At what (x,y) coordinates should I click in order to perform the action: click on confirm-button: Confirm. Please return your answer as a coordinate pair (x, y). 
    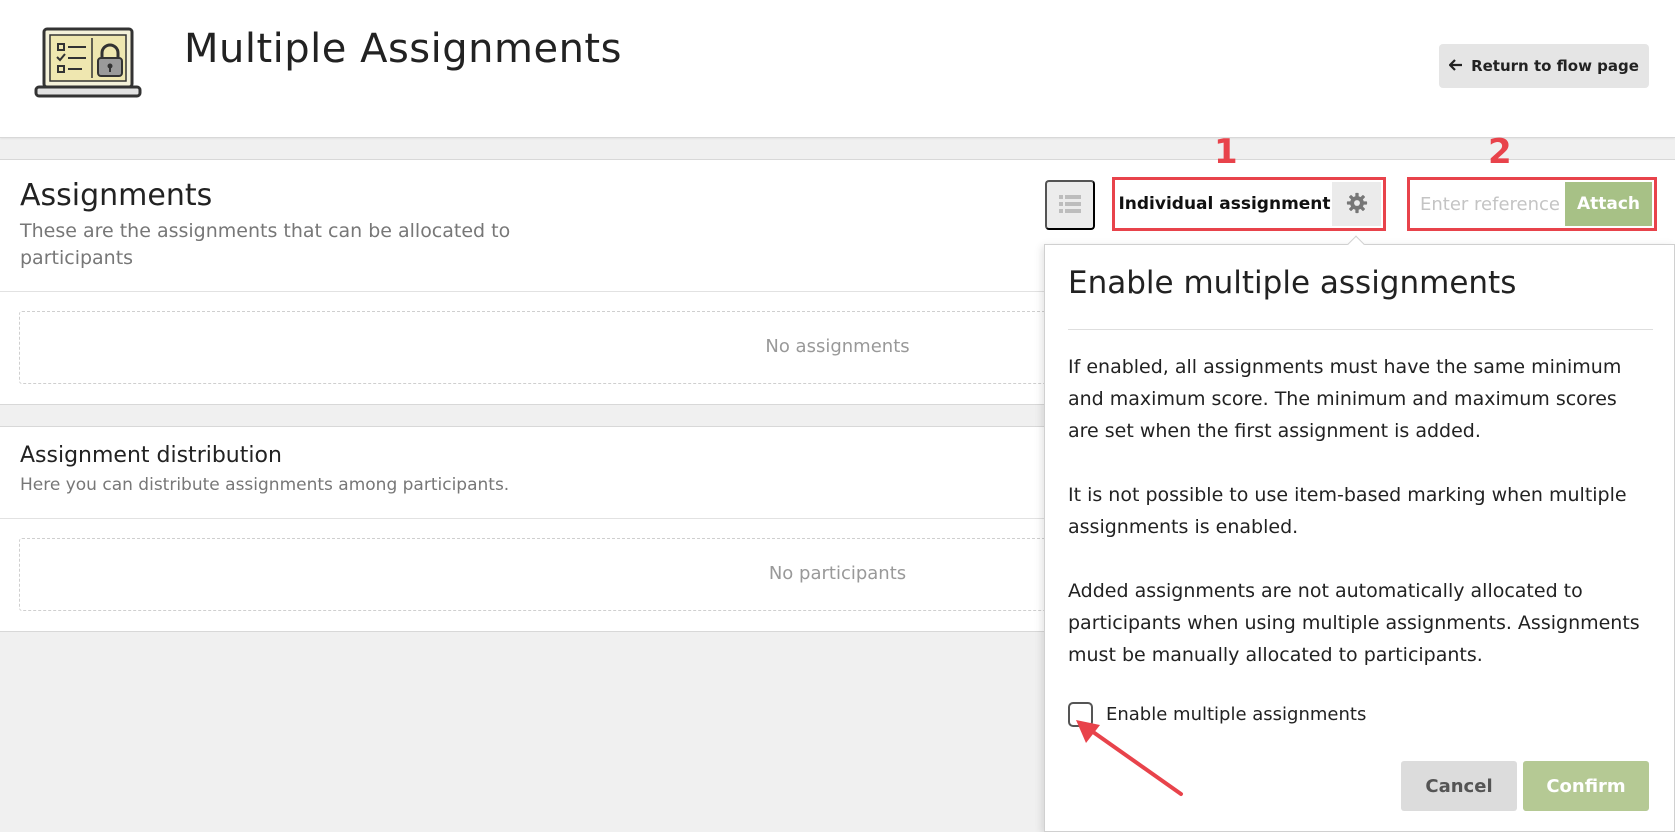
    Looking at the image, I should click on (1586, 786).